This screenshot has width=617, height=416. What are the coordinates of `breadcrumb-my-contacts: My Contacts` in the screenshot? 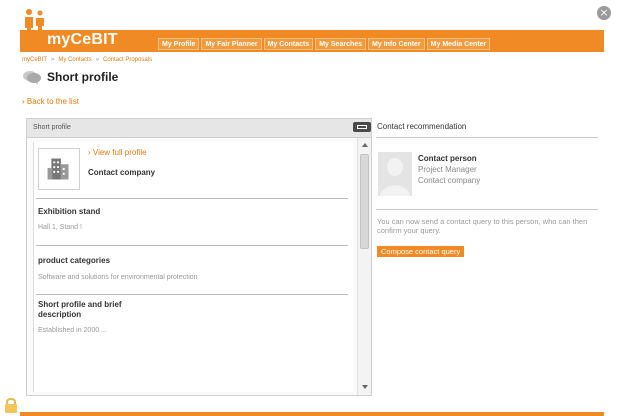 It's located at (74, 60).